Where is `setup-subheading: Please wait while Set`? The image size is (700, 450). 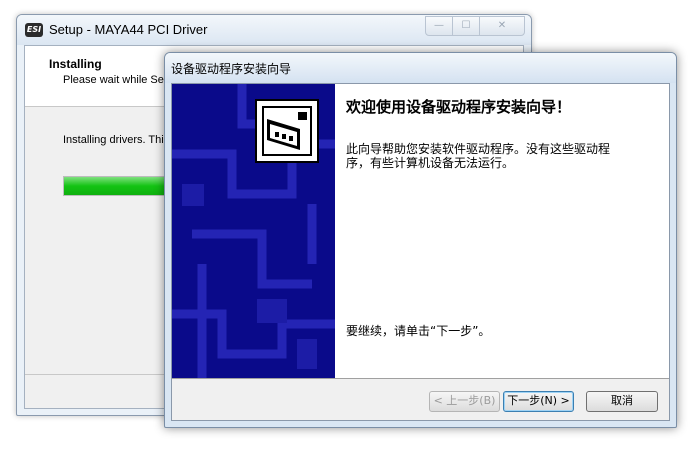
setup-subheading: Please wait while Set is located at coordinates (115, 80).